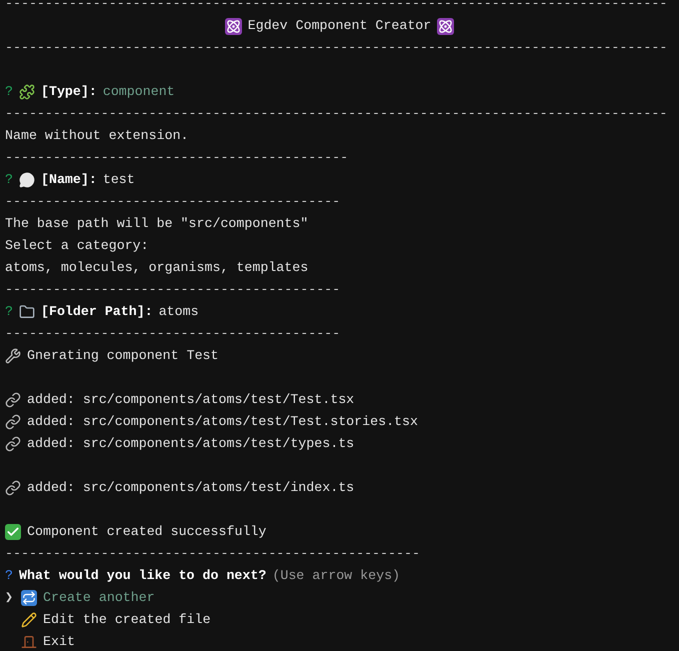  What do you see at coordinates (212, 554) in the screenshot?
I see `dashed-rule: ----------------------------------------------------` at bounding box center [212, 554].